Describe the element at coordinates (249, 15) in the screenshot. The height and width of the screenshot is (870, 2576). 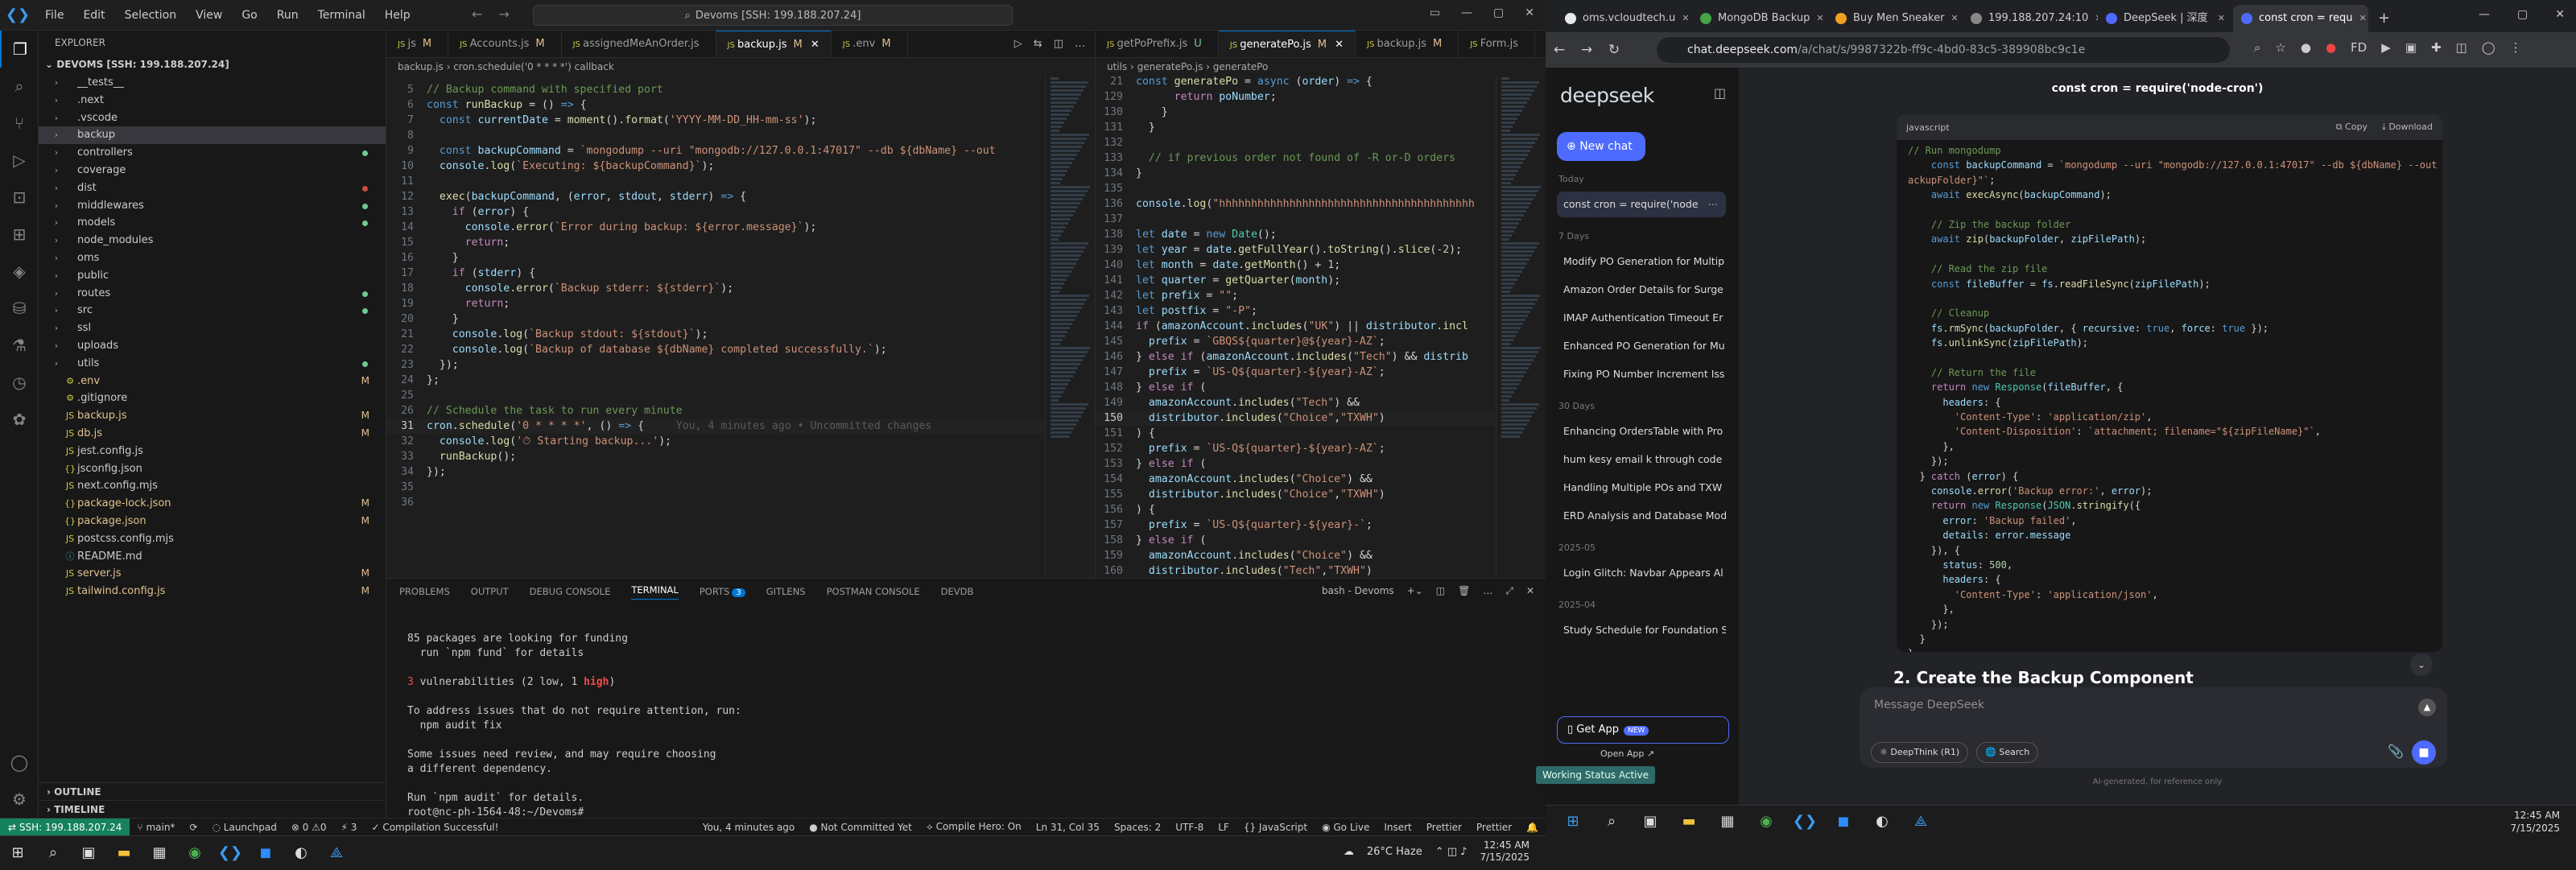
I see `menu-item-go: Go` at that location.